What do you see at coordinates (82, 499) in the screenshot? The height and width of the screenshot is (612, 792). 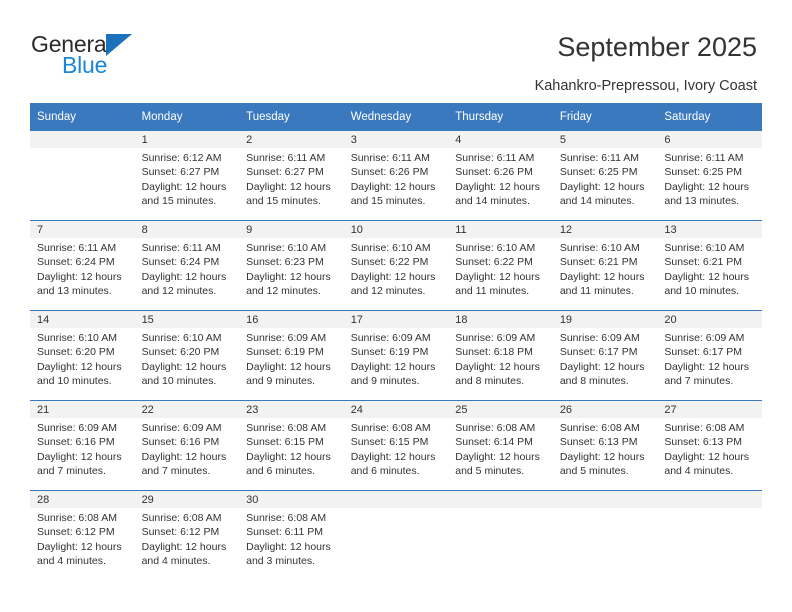 I see `day-number: 28` at bounding box center [82, 499].